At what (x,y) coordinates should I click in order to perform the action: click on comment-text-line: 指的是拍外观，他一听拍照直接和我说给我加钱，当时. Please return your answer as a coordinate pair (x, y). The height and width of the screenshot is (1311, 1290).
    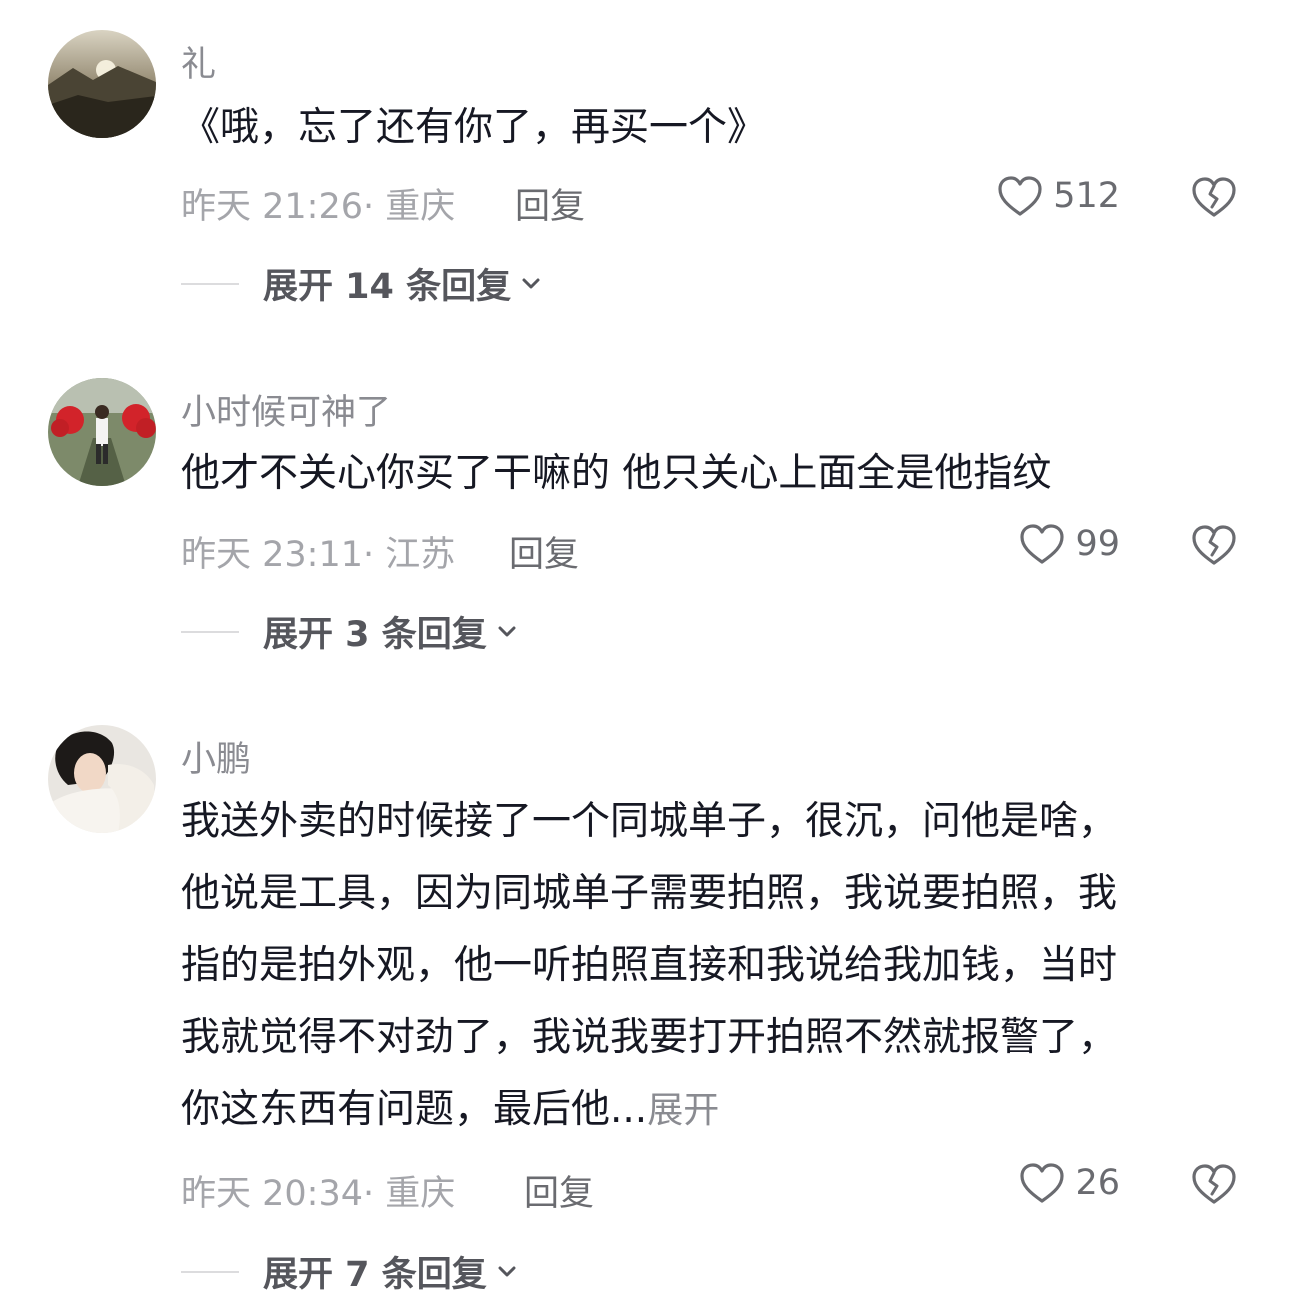
    Looking at the image, I should click on (649, 965).